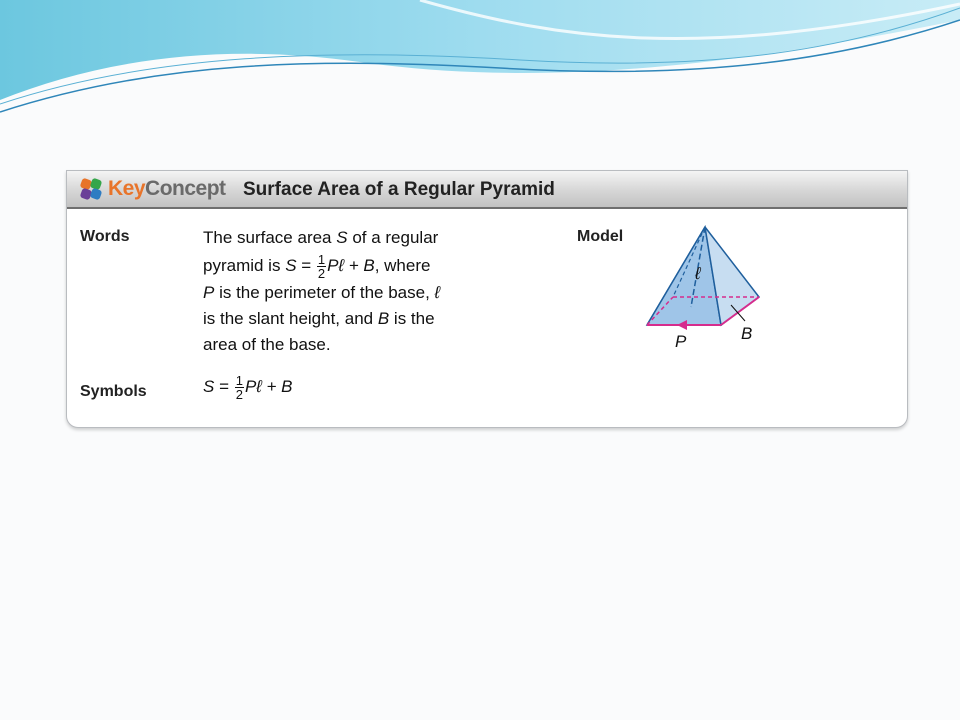  I want to click on perimeter-label: P, so click(681, 341).